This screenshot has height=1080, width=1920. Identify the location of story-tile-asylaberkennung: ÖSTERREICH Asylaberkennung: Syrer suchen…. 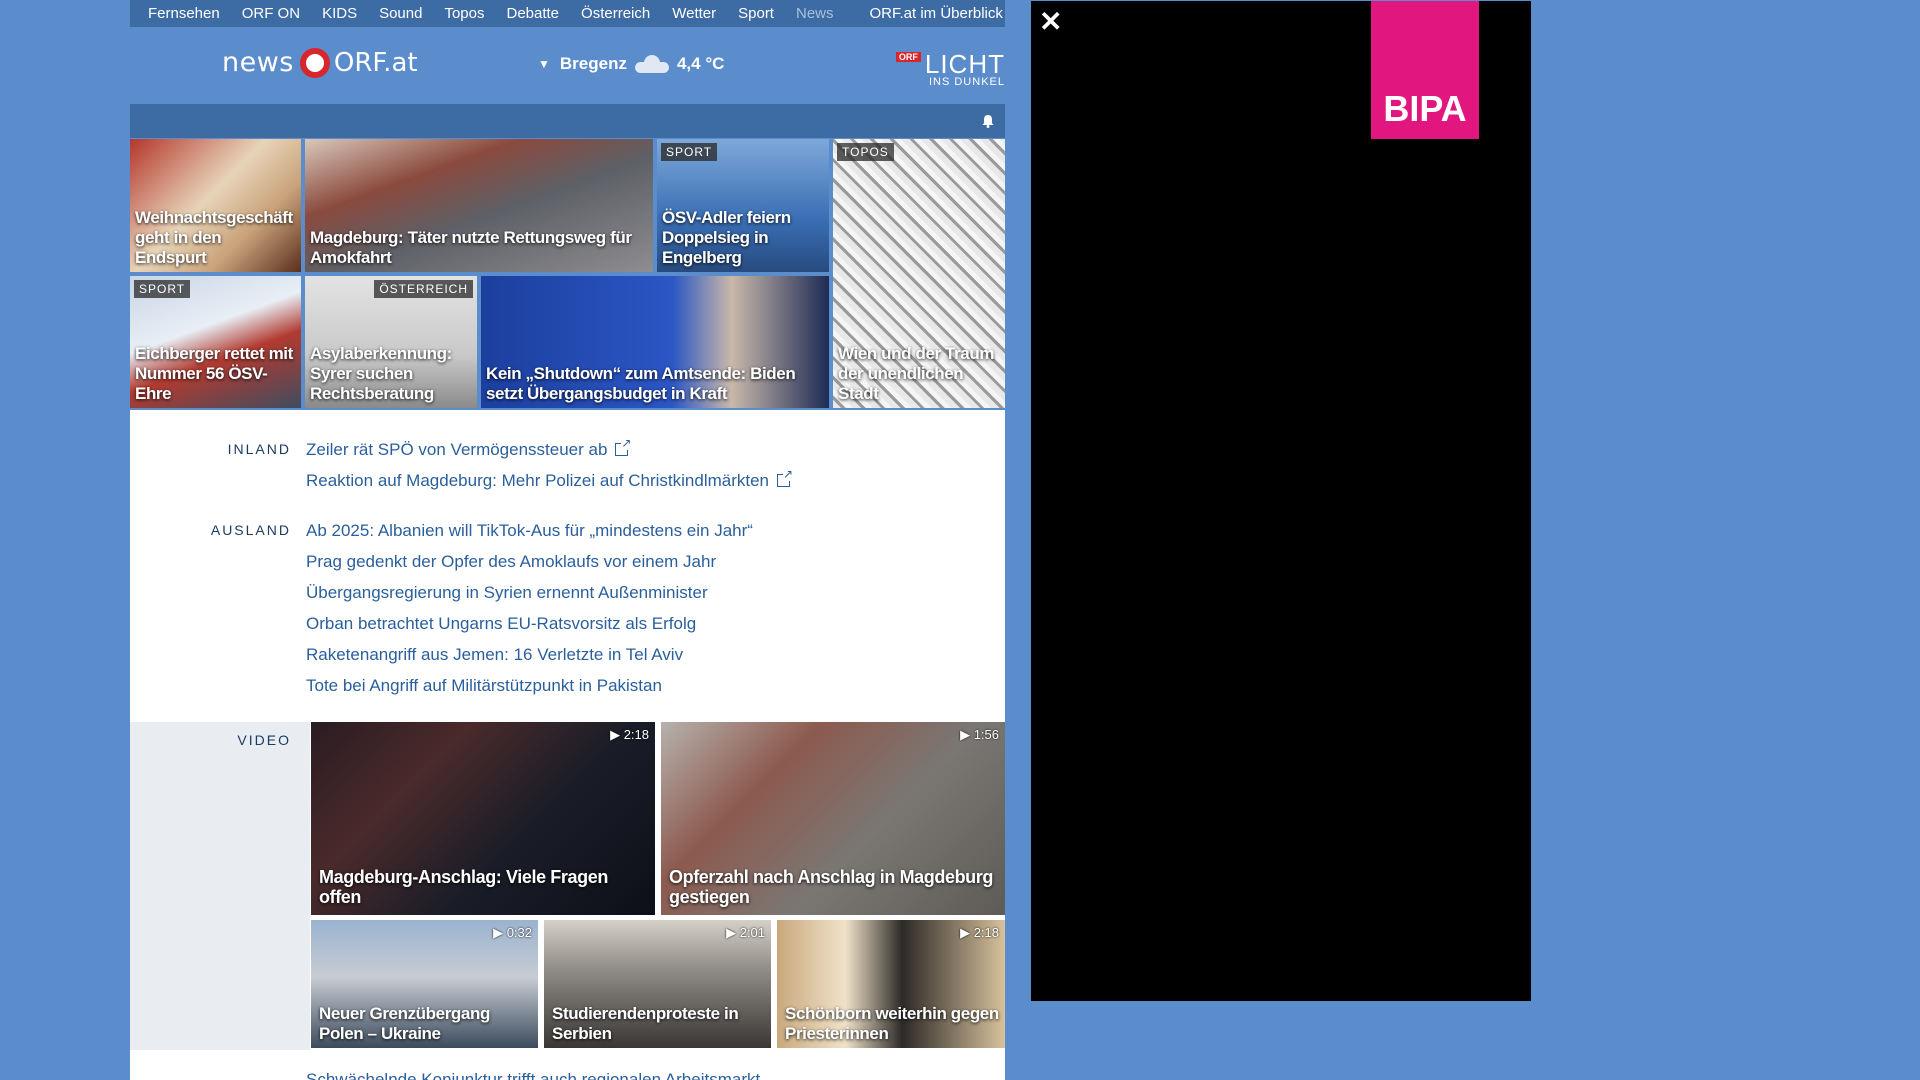
(391, 342).